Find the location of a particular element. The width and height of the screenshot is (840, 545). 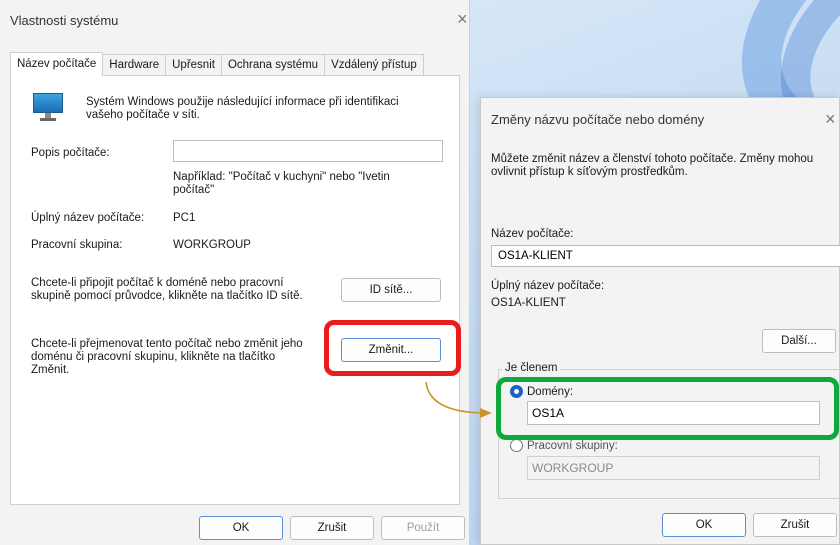

workgroup-value: WORKGROUP is located at coordinates (212, 245).